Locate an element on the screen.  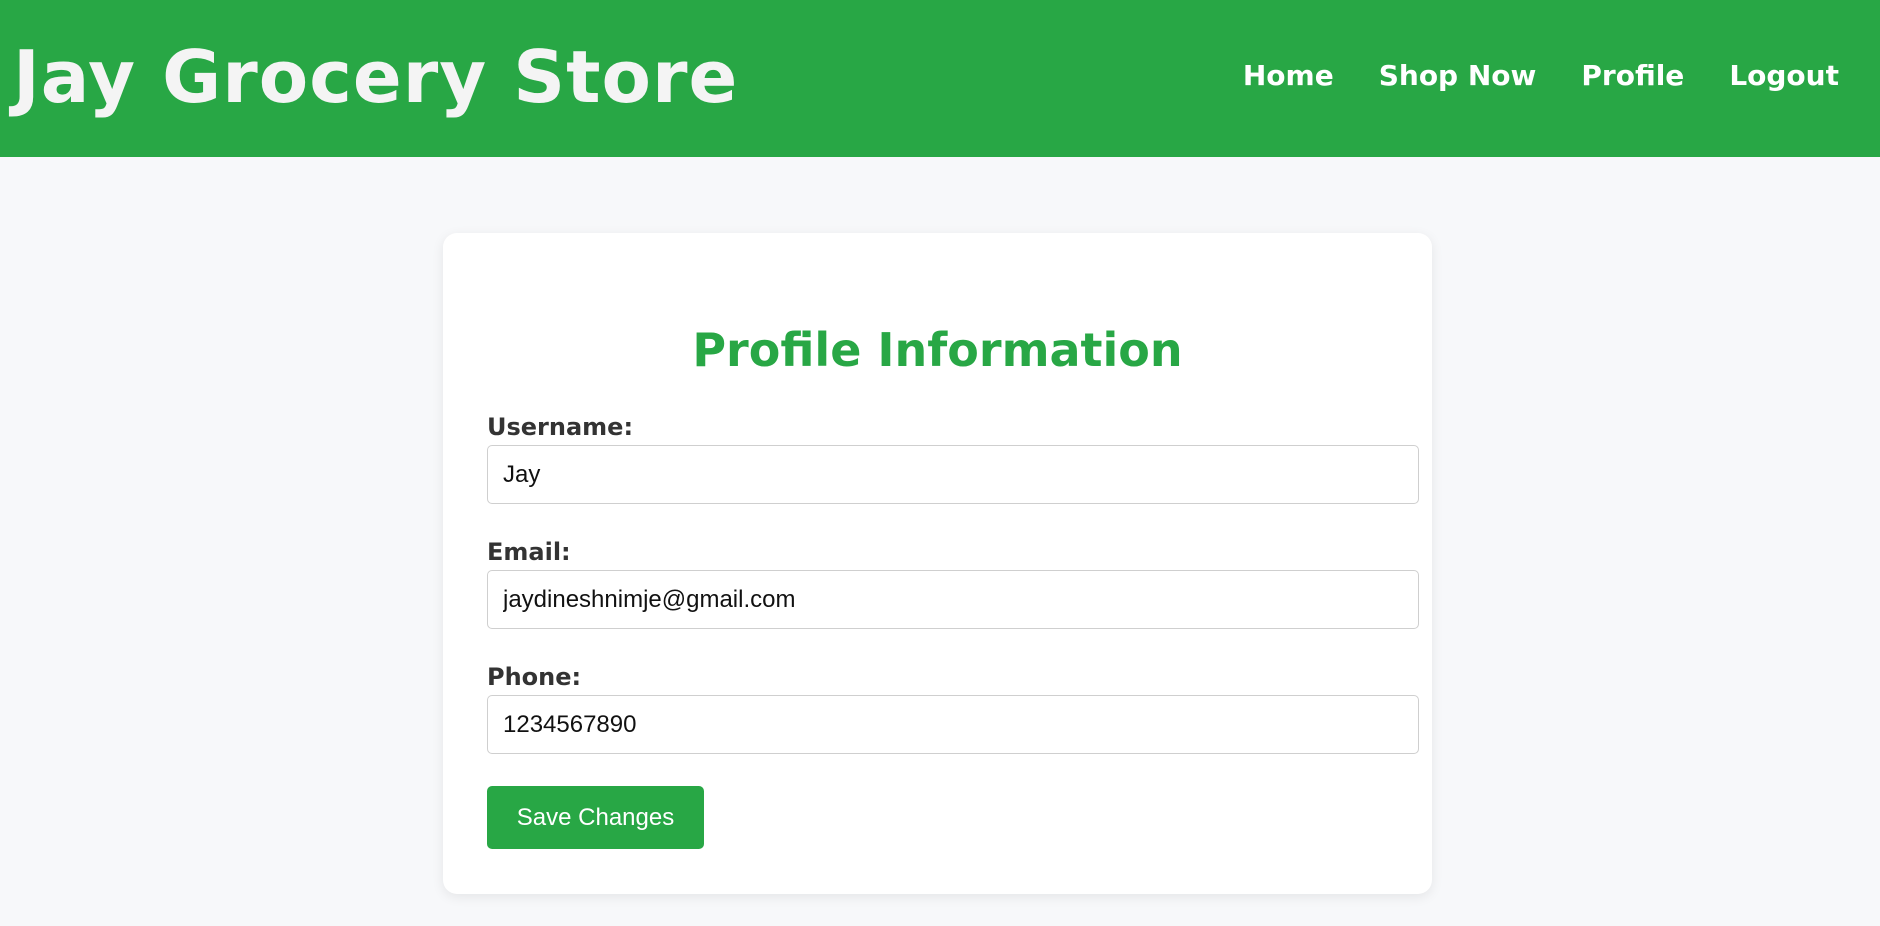
email-label: Email: is located at coordinates (529, 552).